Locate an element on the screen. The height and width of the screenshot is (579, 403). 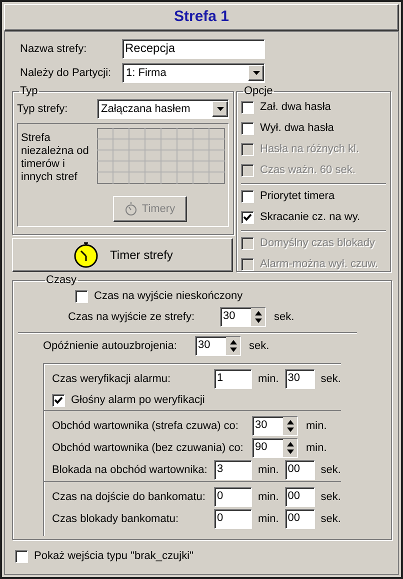
window-title: Strefa 1 is located at coordinates (202, 17).